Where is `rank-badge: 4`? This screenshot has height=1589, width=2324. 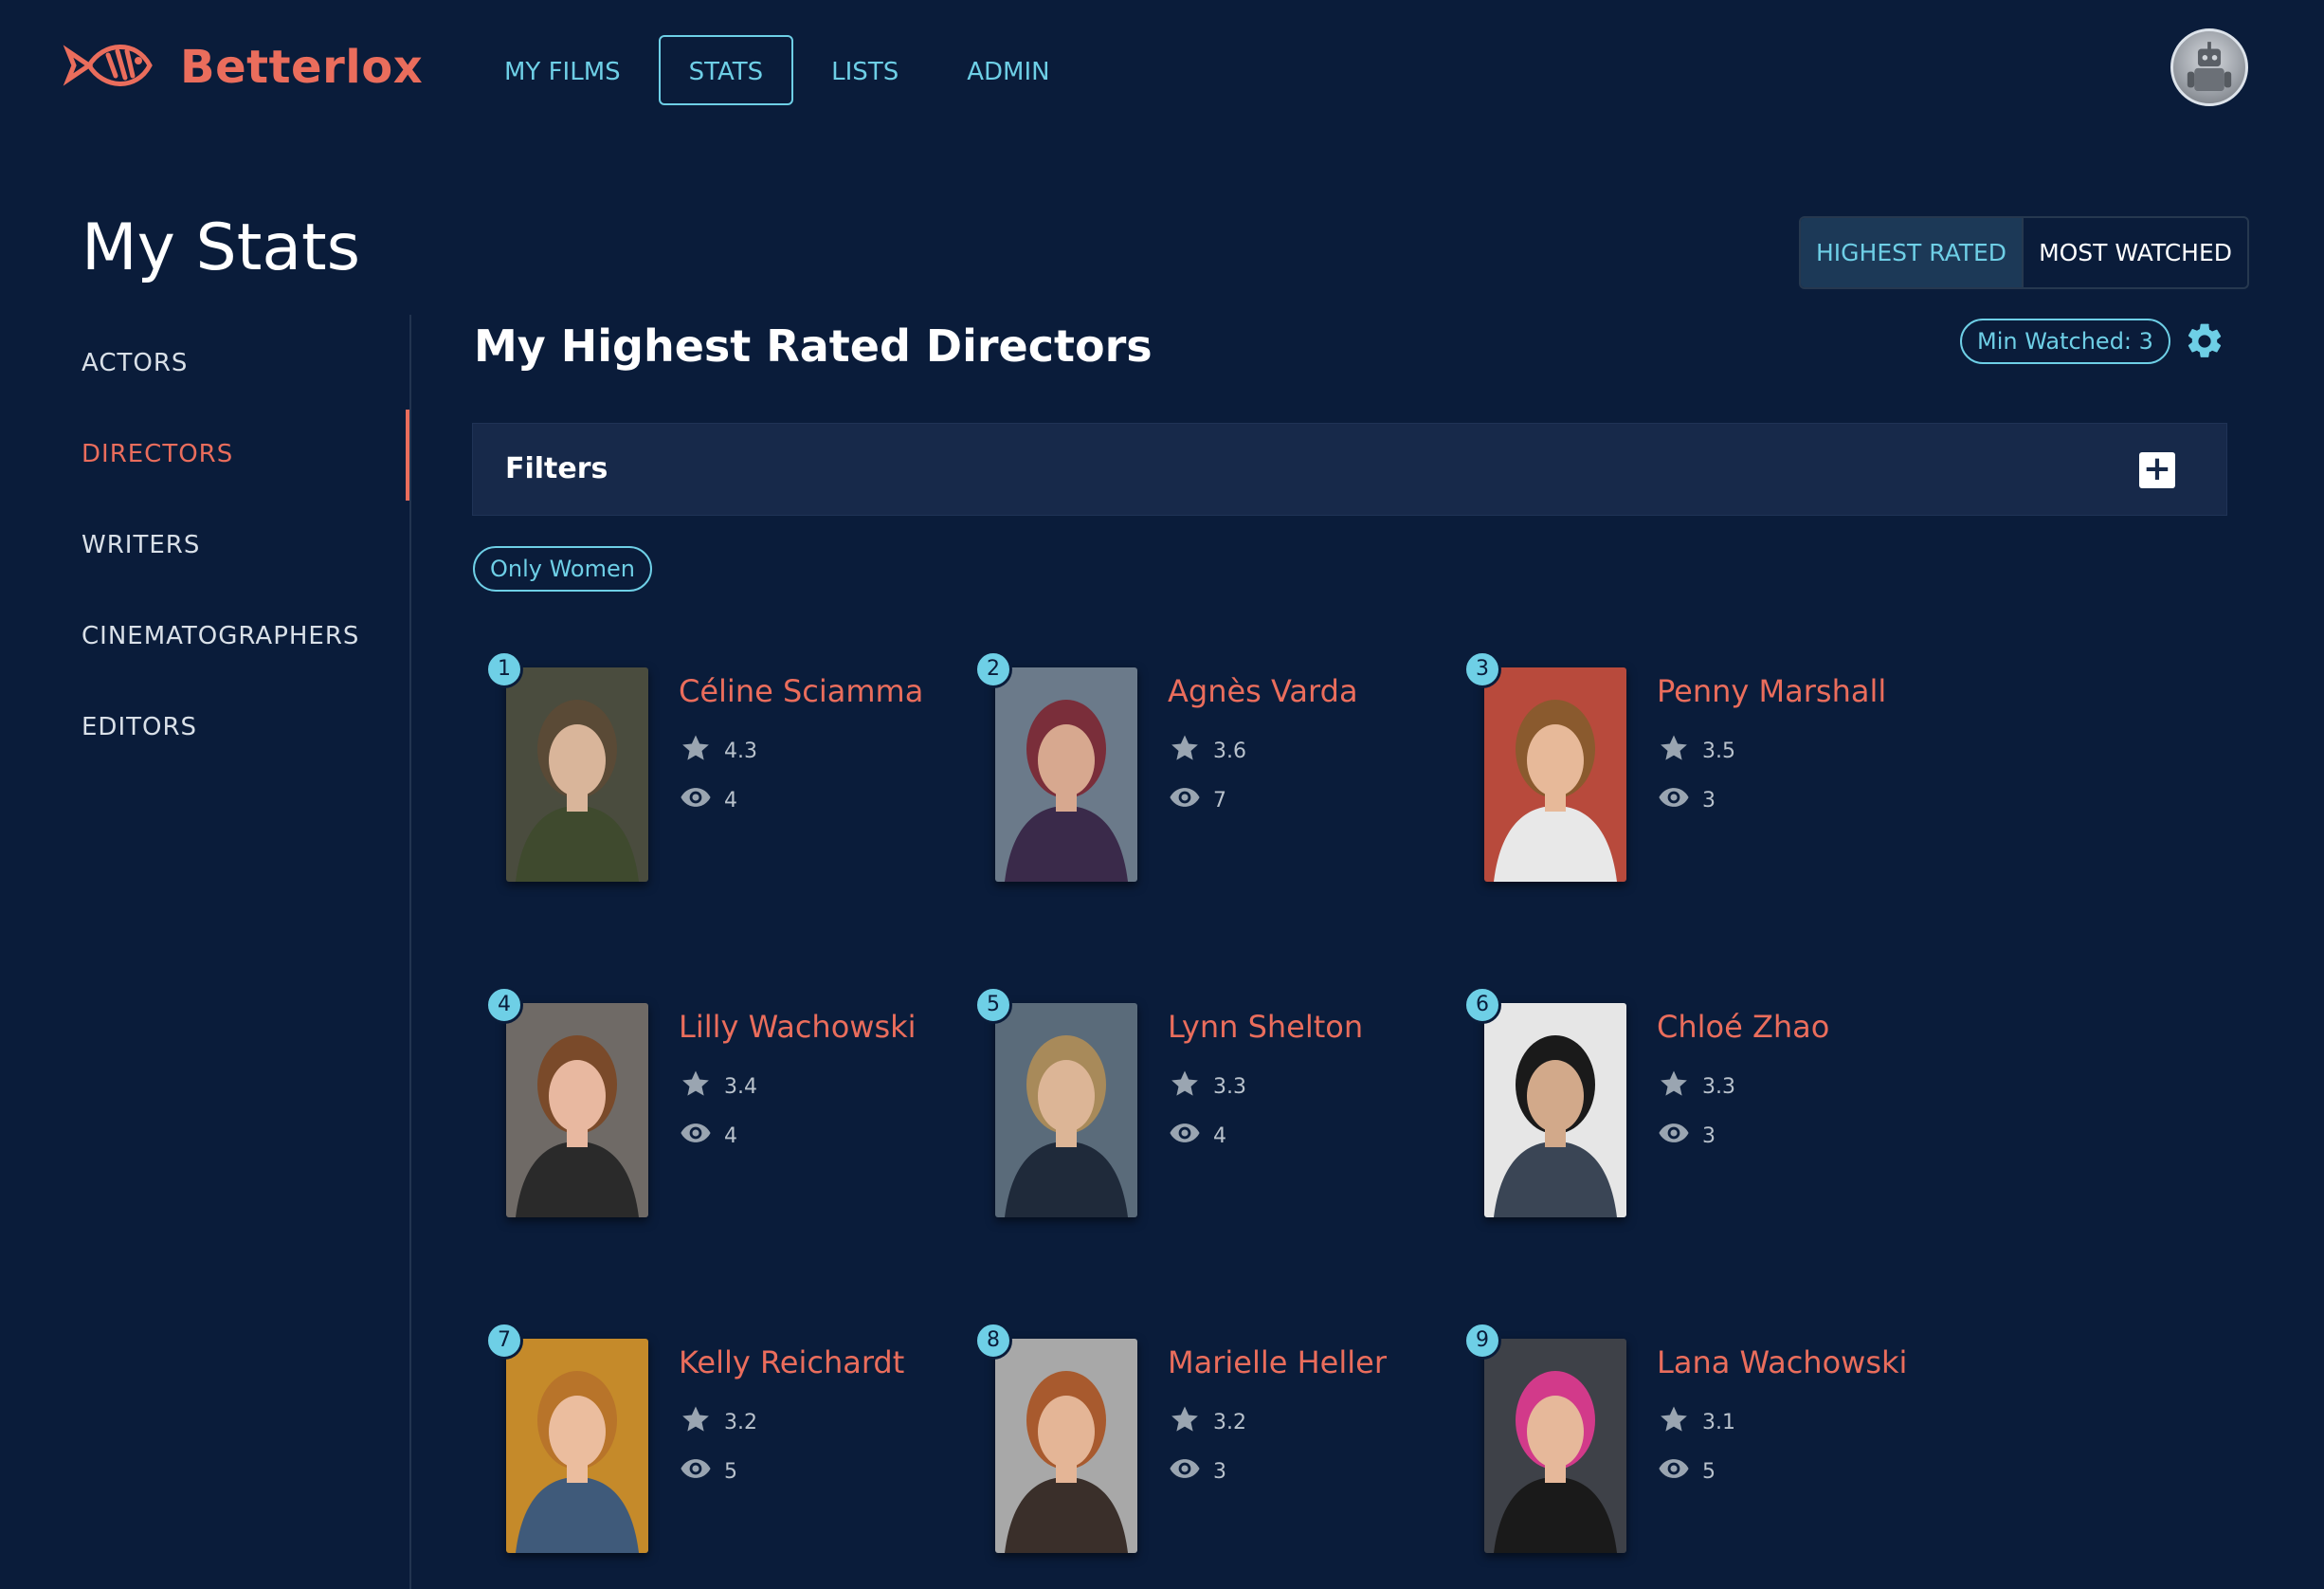 rank-badge: 4 is located at coordinates (504, 1005).